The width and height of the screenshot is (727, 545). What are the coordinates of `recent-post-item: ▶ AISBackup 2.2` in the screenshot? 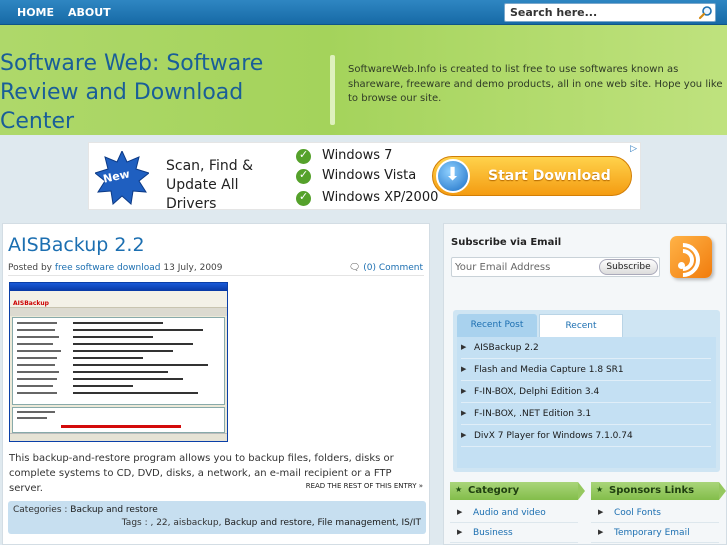 It's located at (586, 349).